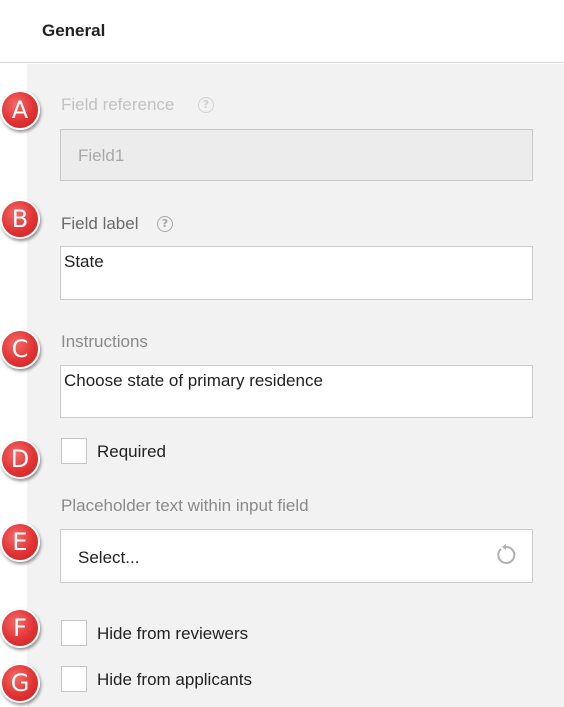  Describe the element at coordinates (118, 104) in the screenshot. I see `field-reference-label: Field reference` at that location.